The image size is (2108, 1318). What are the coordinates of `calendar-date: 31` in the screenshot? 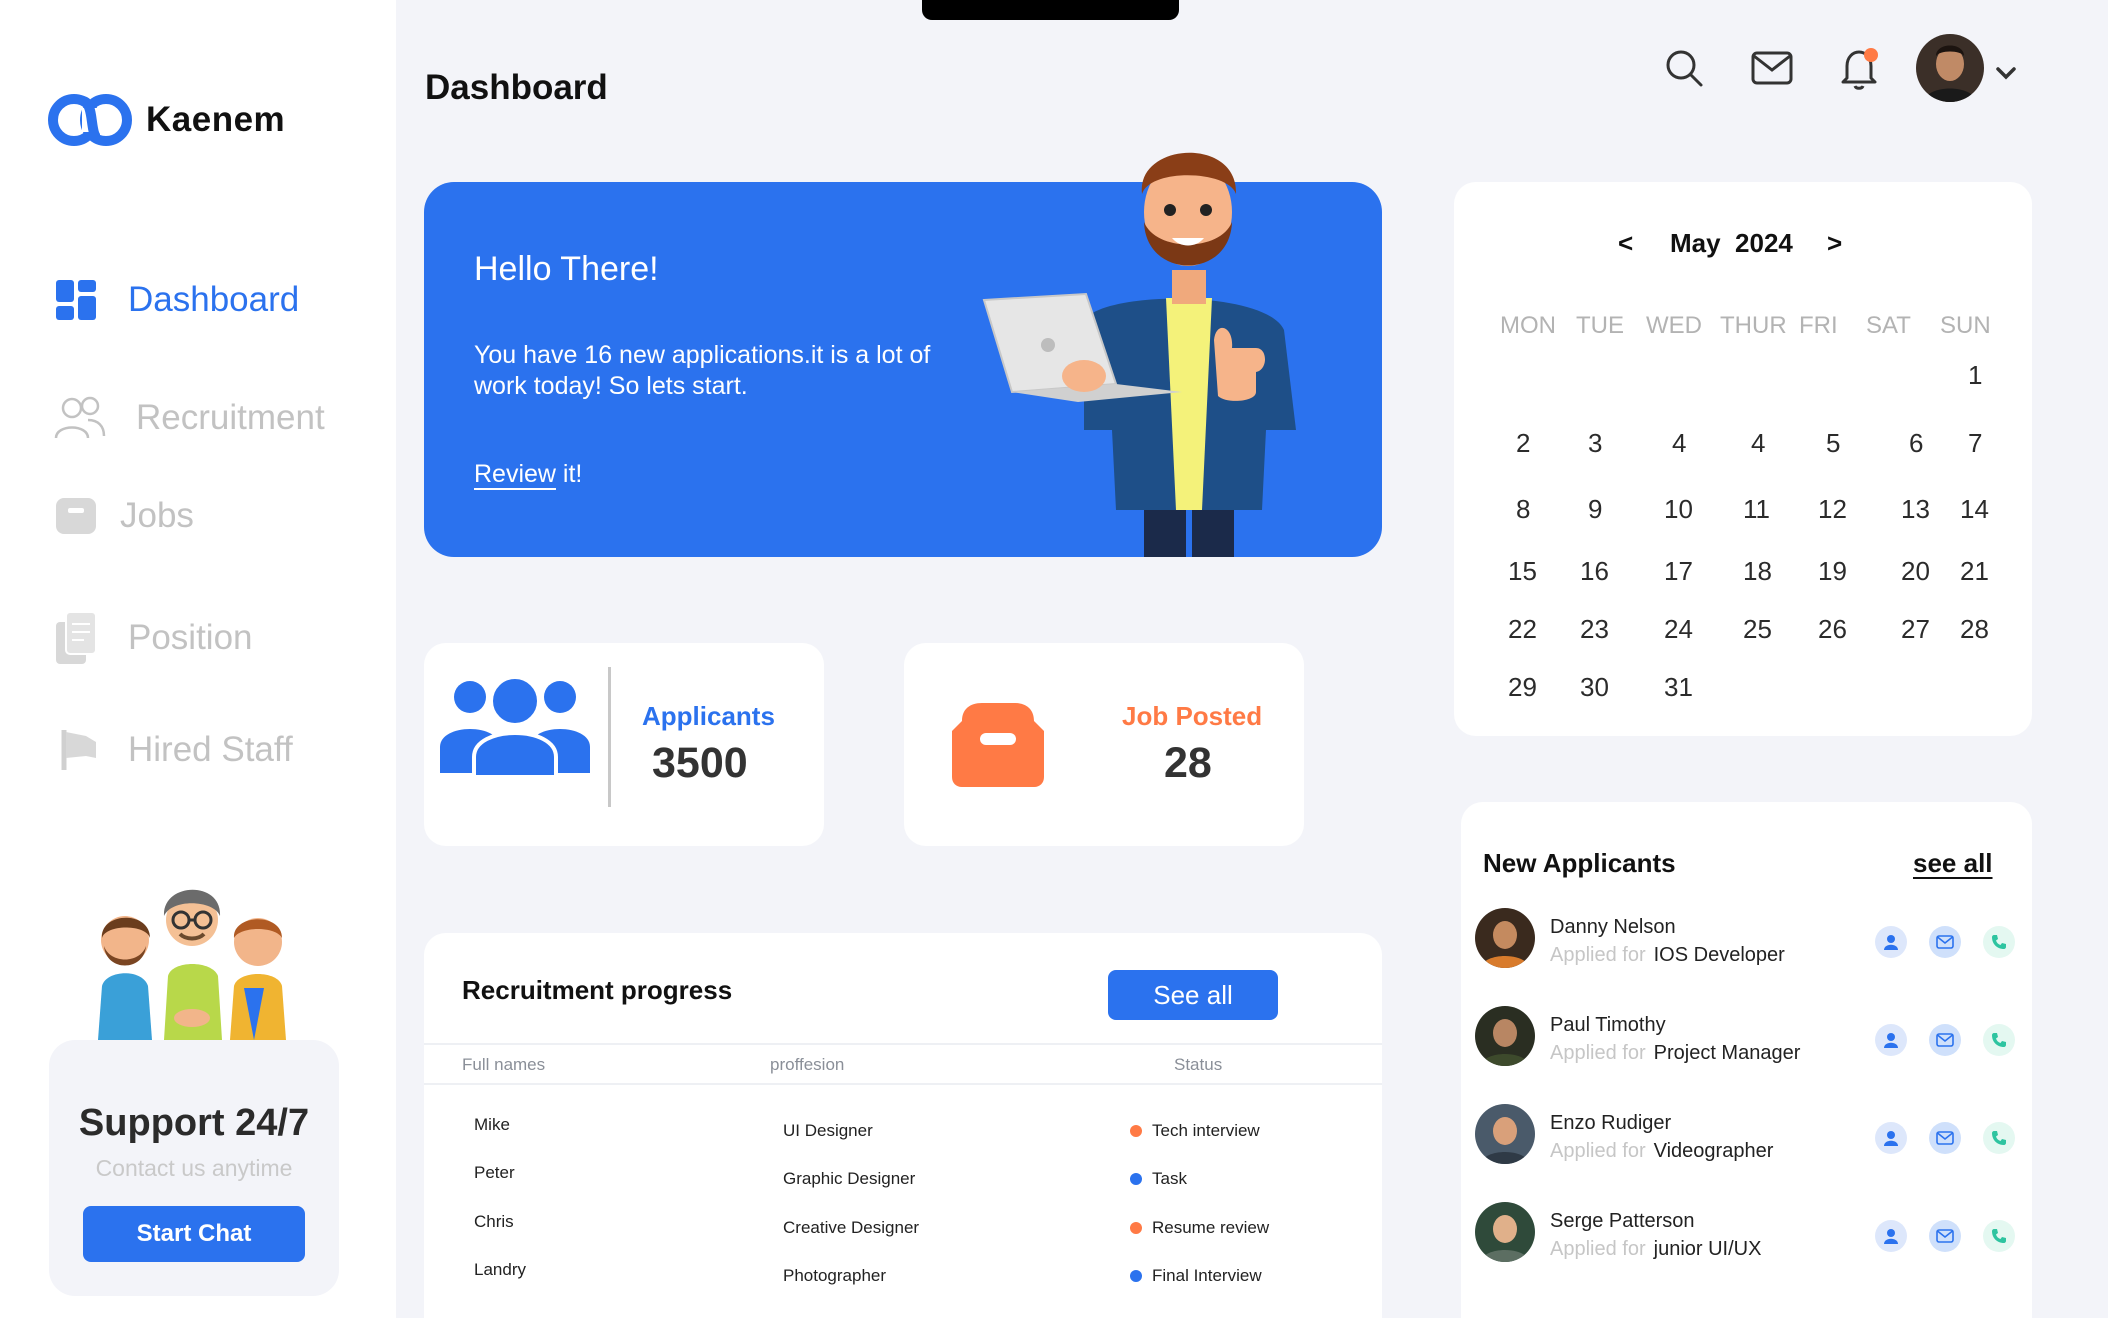 It's located at (1678, 687).